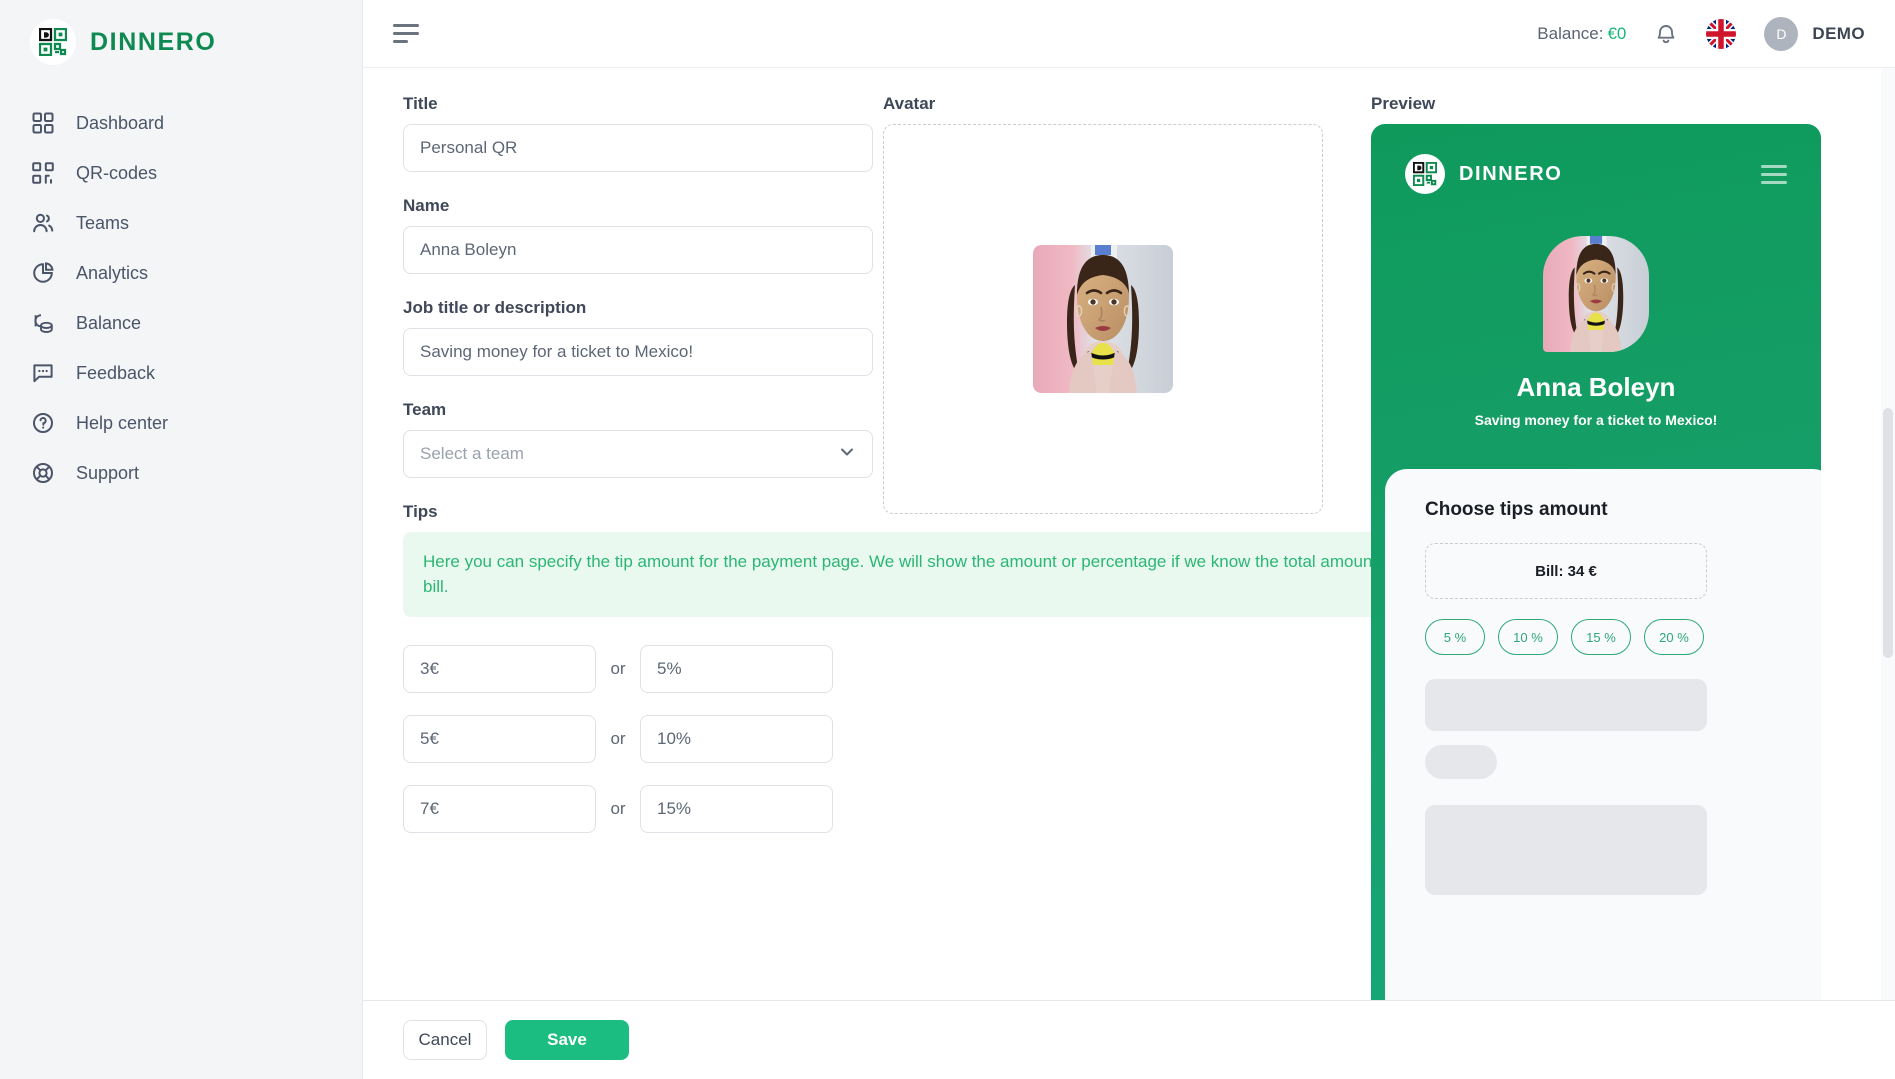 The width and height of the screenshot is (1895, 1079). Describe the element at coordinates (737, 809) in the screenshot. I see `tip-percent-input: 15 %` at that location.